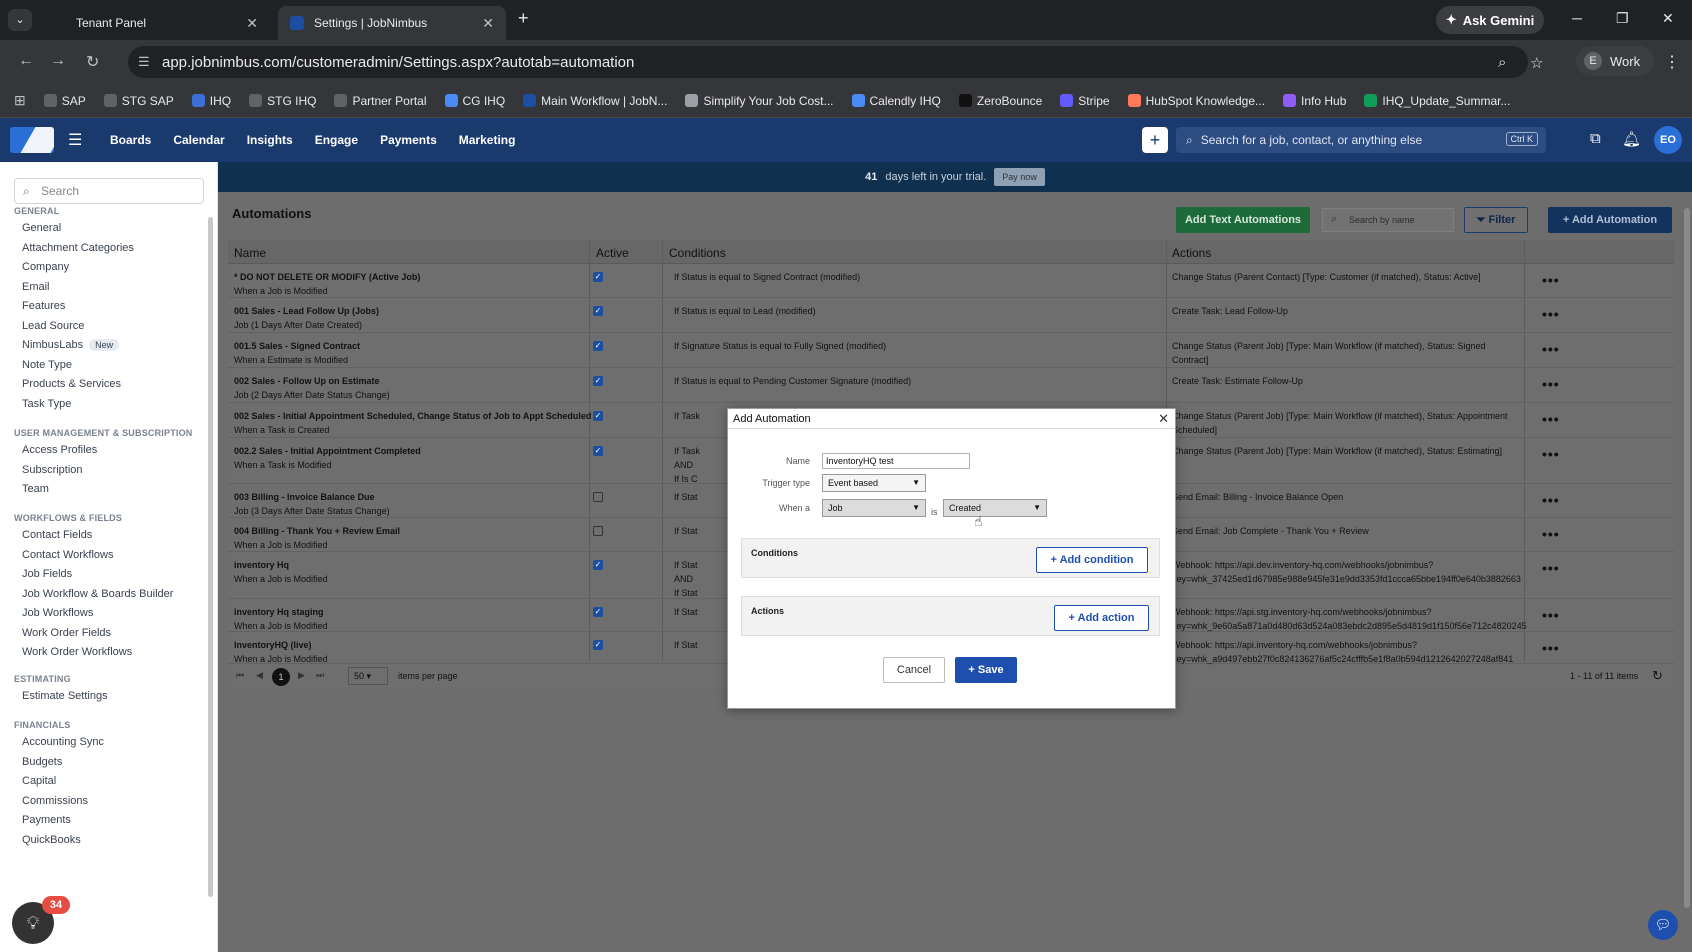 This screenshot has height=952, width=1692. I want to click on bookmark-item: CG IHQ, so click(474, 101).